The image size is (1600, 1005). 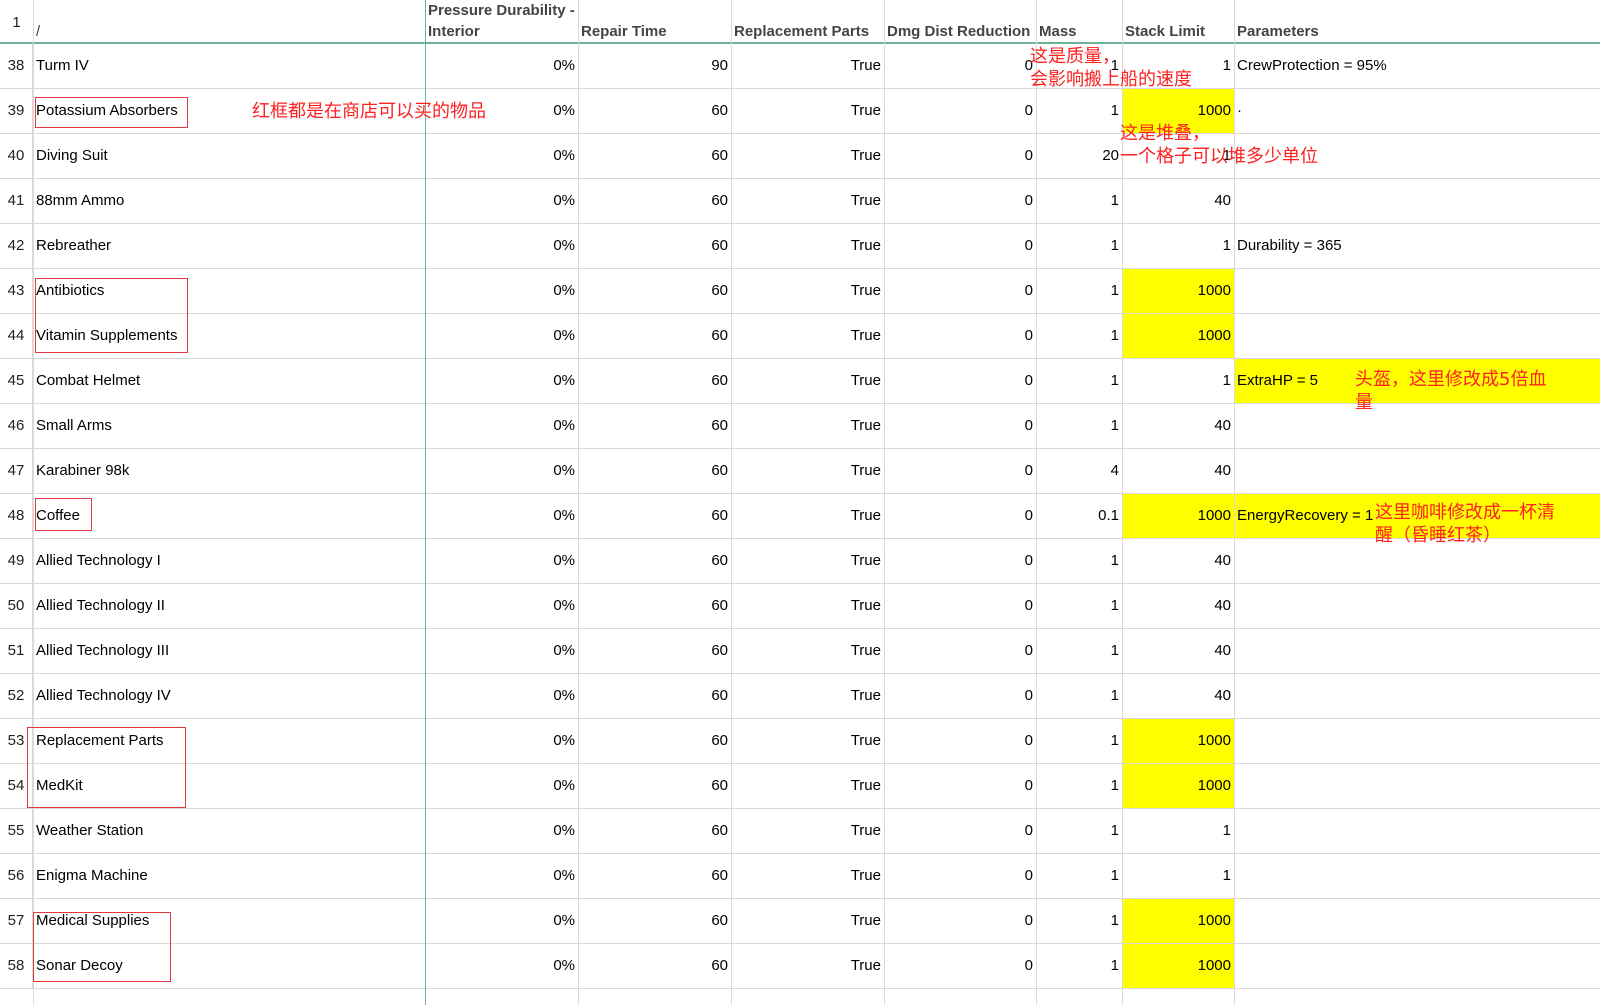 I want to click on row-number: 41, so click(x=16, y=201).